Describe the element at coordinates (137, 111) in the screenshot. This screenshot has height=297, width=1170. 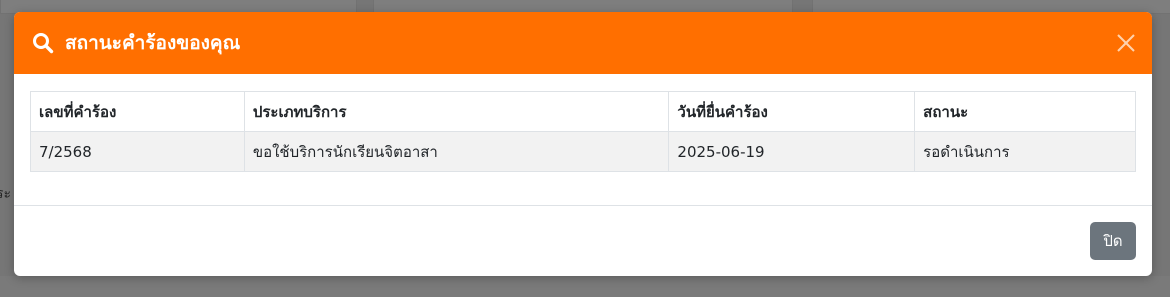
I see `column-header-request-number: เลขที่คำร้อง` at that location.